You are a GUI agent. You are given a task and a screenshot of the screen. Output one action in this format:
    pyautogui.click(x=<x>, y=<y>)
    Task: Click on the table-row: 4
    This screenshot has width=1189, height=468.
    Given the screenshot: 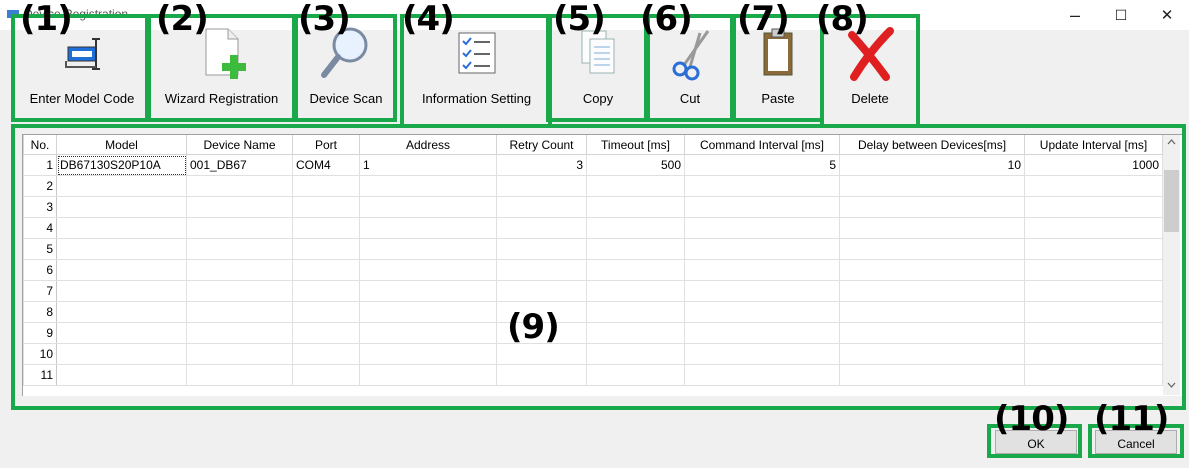 What is the action you would take?
    pyautogui.click(x=593, y=228)
    